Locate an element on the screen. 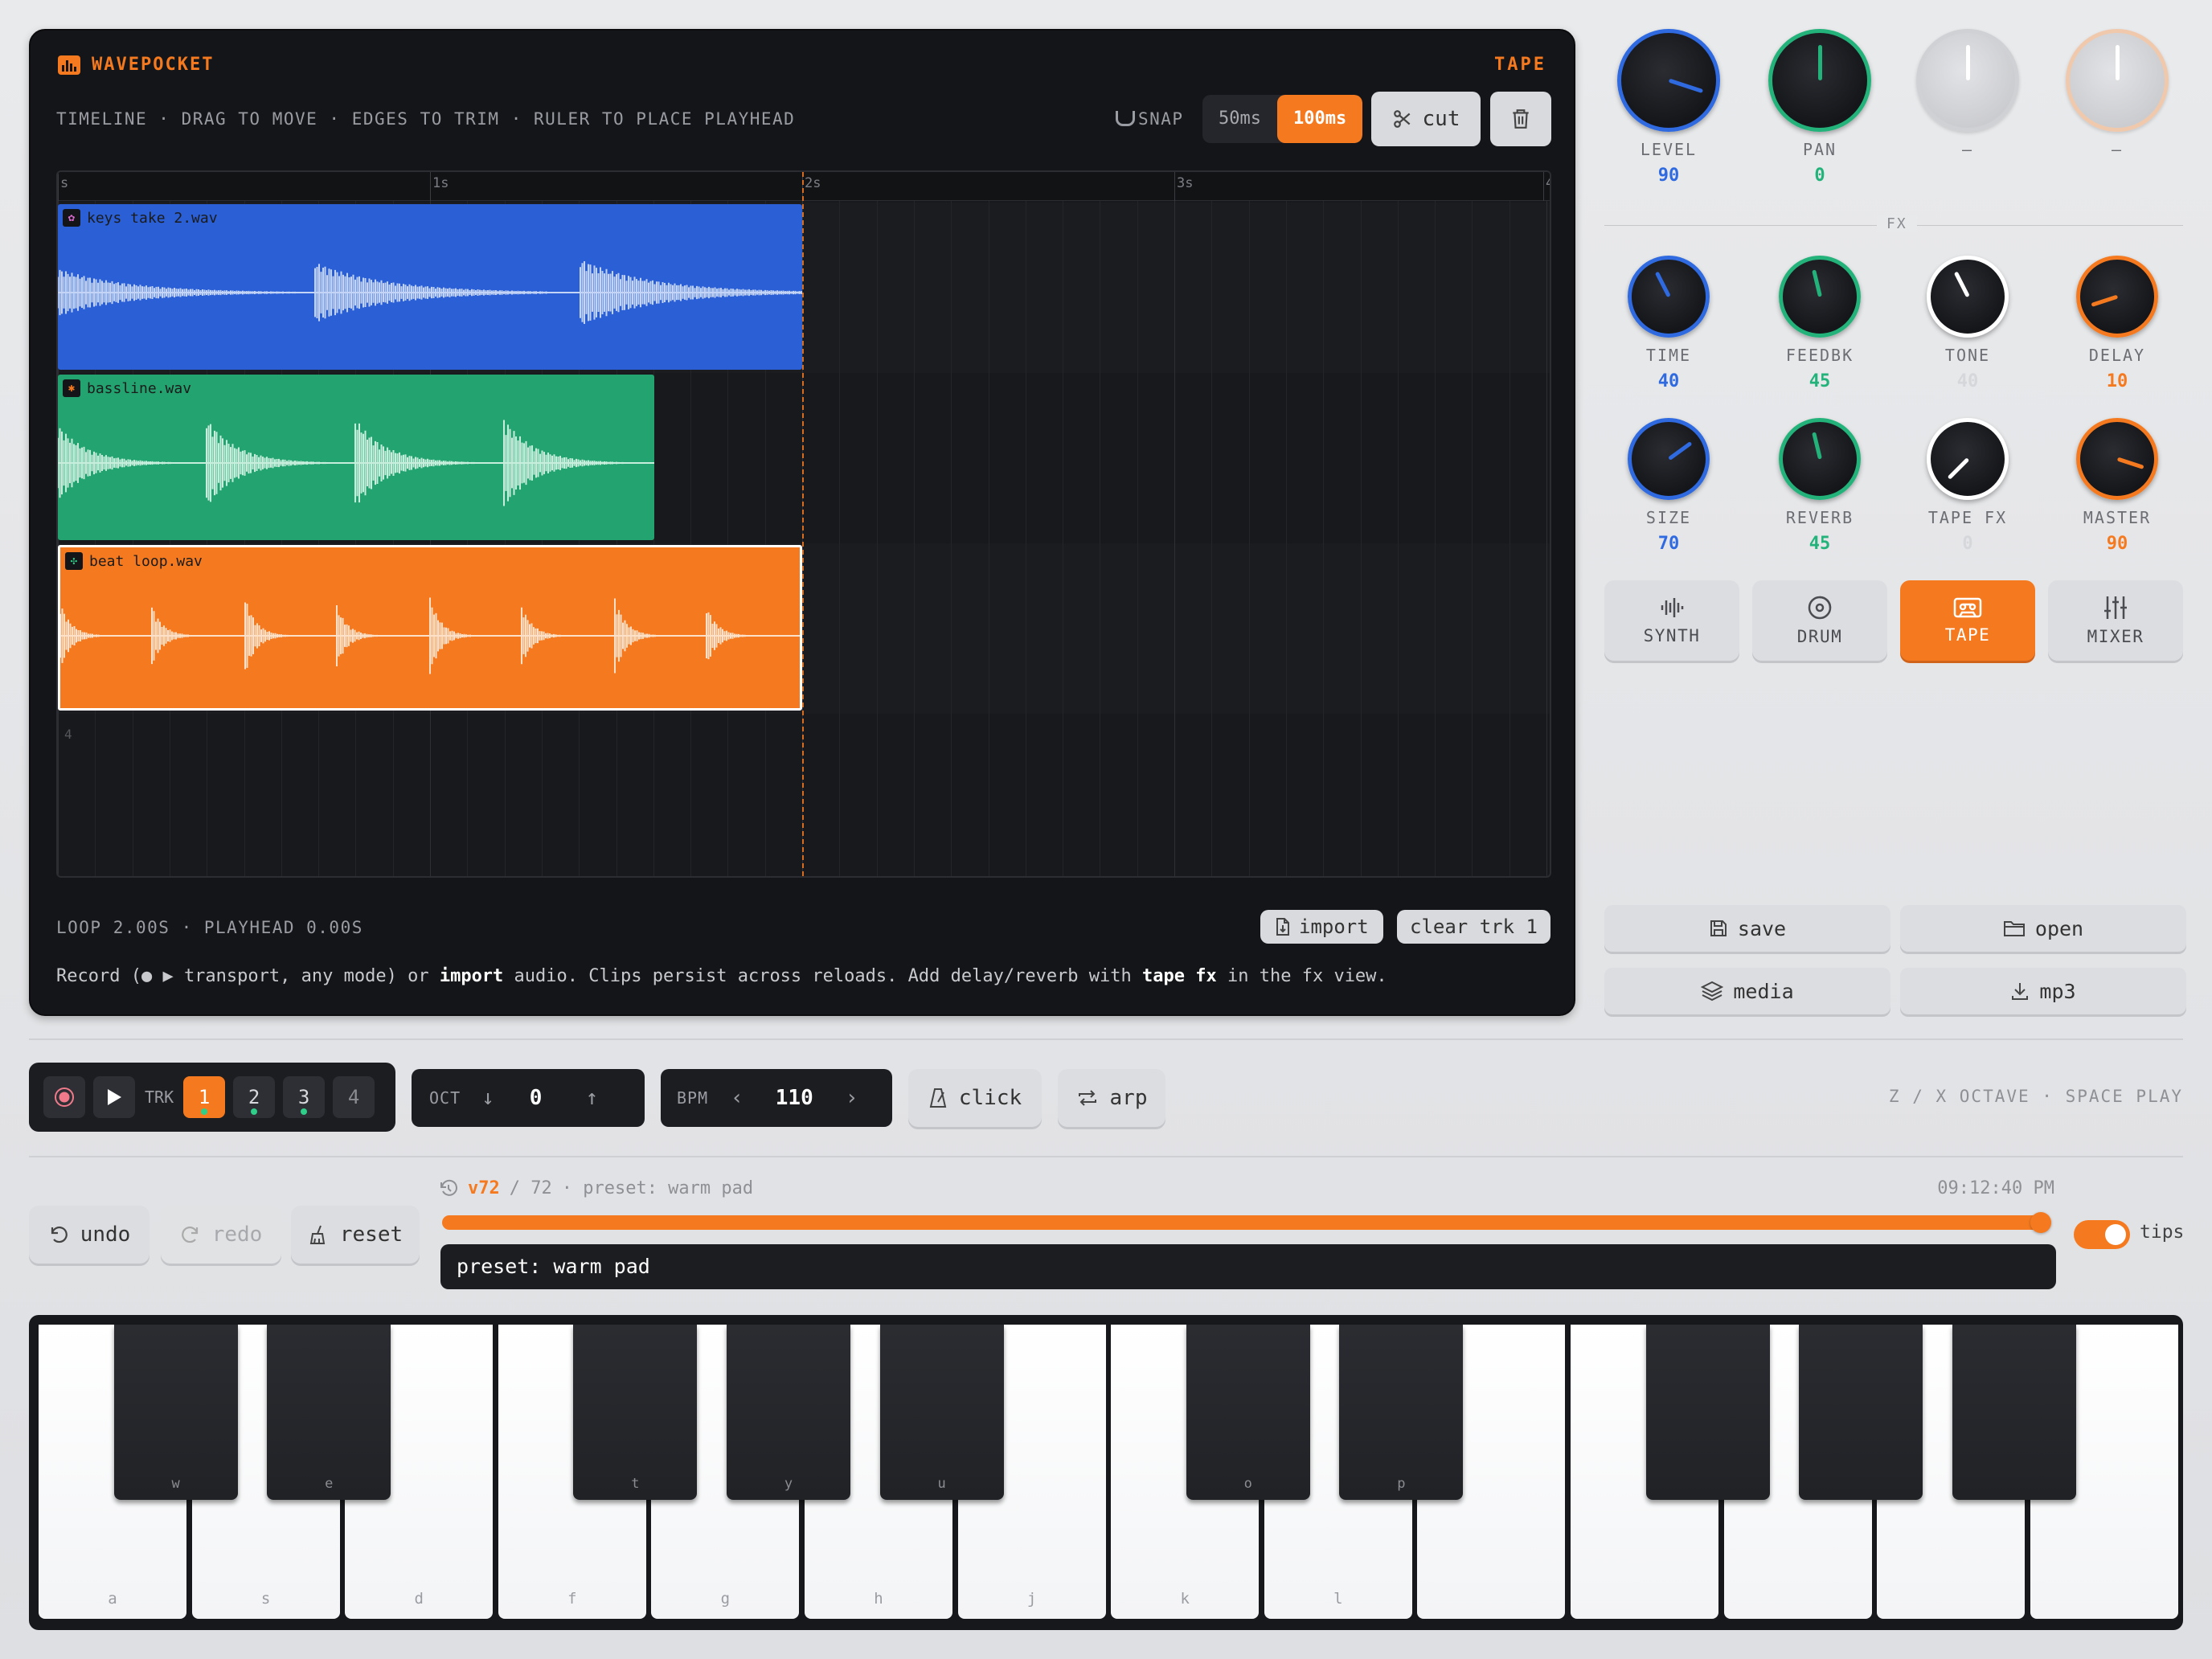  redo-button: redo is located at coordinates (221, 1235).